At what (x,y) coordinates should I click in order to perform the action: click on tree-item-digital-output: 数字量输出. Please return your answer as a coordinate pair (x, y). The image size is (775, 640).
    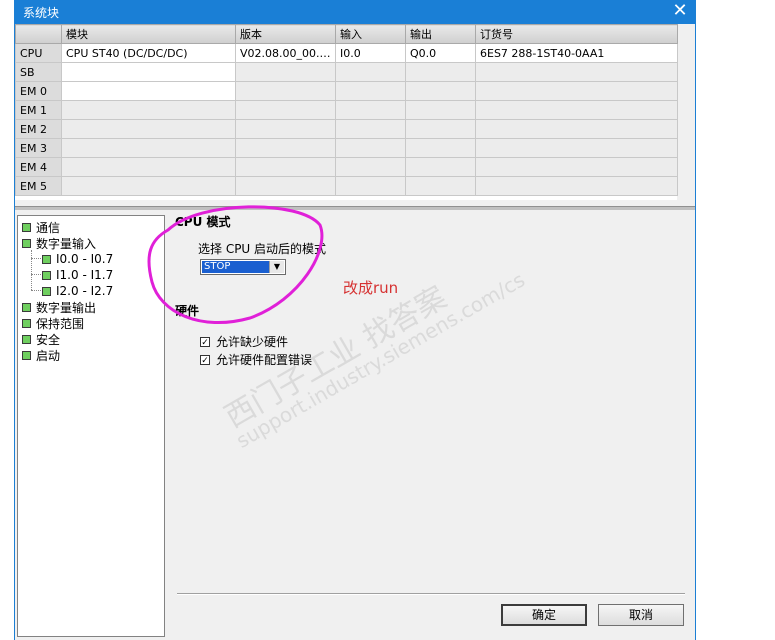
    Looking at the image, I should click on (59, 307).